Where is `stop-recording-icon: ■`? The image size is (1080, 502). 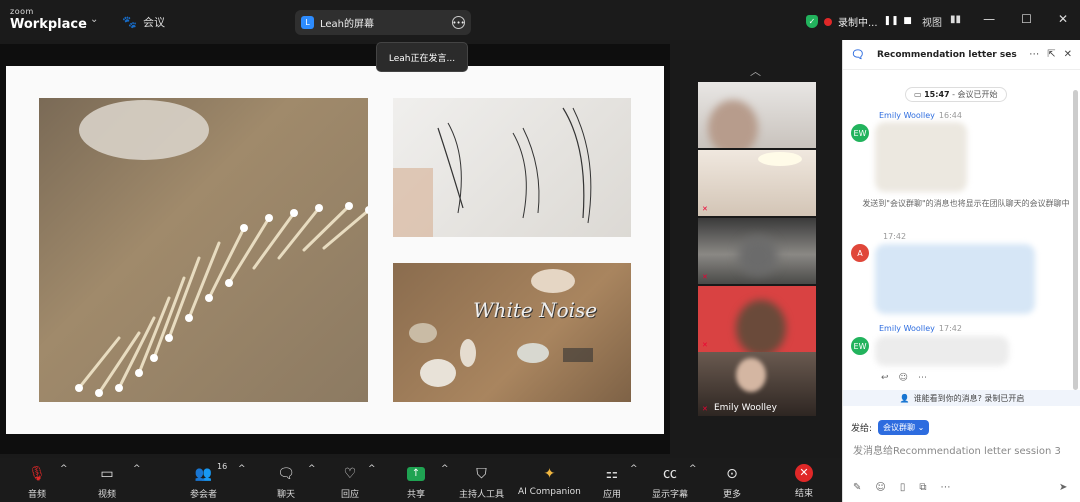
stop-recording-icon: ■ is located at coordinates (908, 22).